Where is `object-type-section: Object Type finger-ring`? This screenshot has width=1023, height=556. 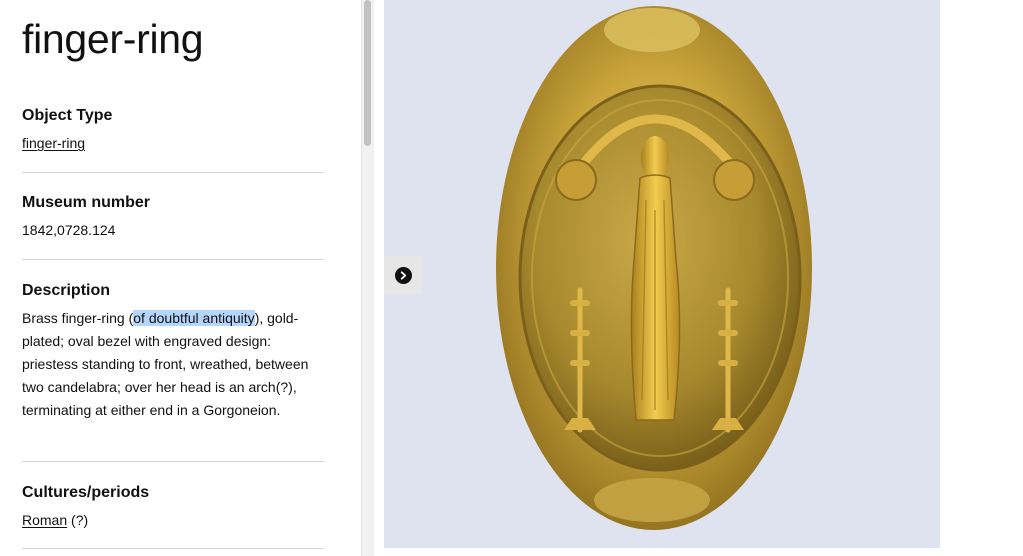 object-type-section: Object Type finger-ring is located at coordinates (173, 130).